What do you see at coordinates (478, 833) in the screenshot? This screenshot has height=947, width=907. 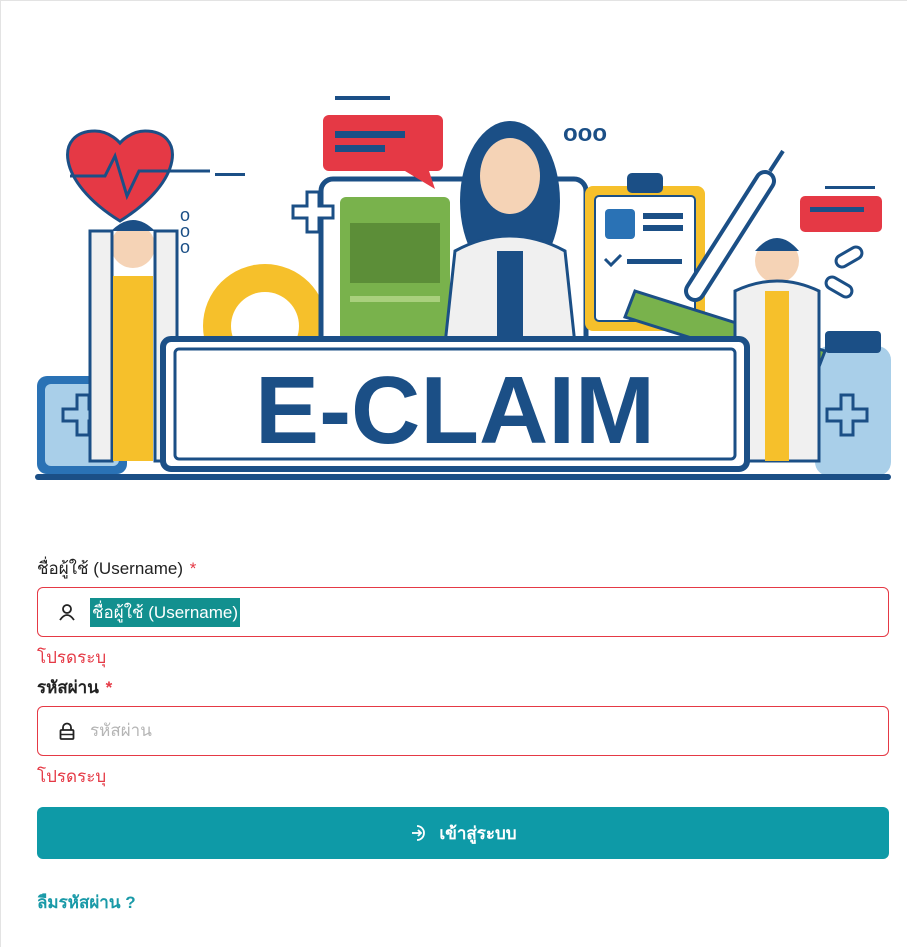 I see `login-button-label: เข้าสู่ระบบ` at bounding box center [478, 833].